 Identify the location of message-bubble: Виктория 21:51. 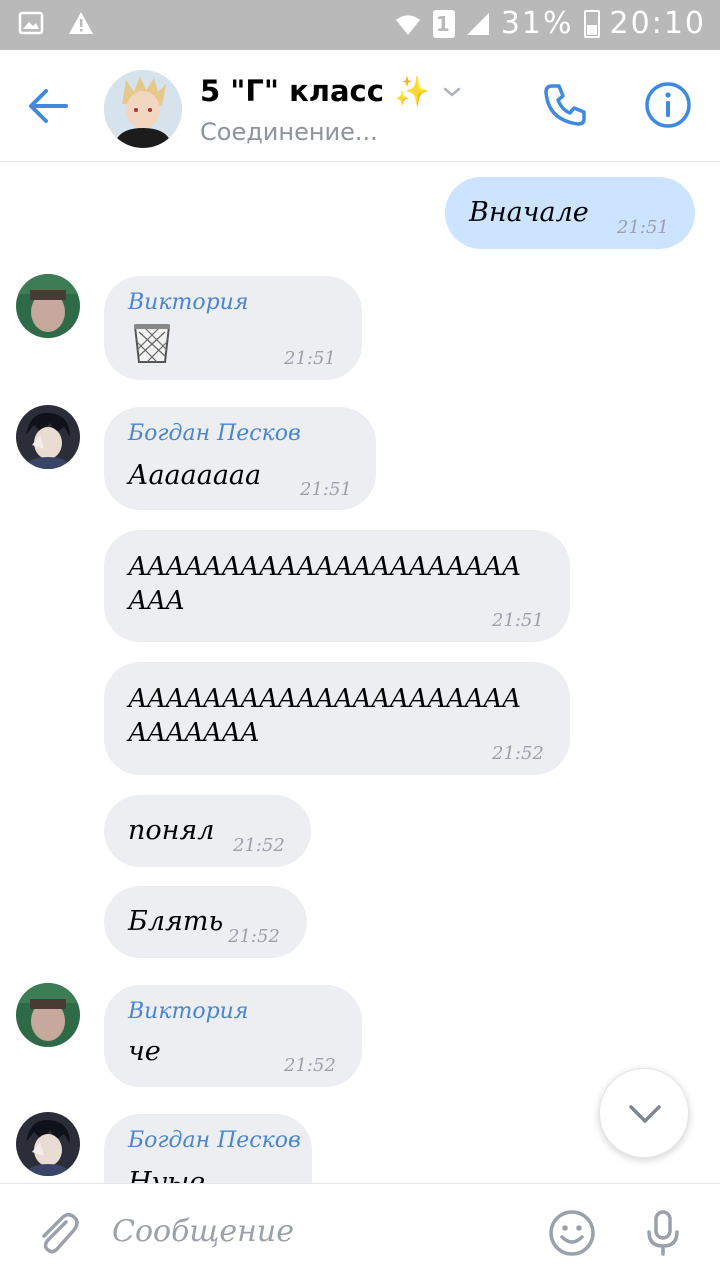
(233, 328).